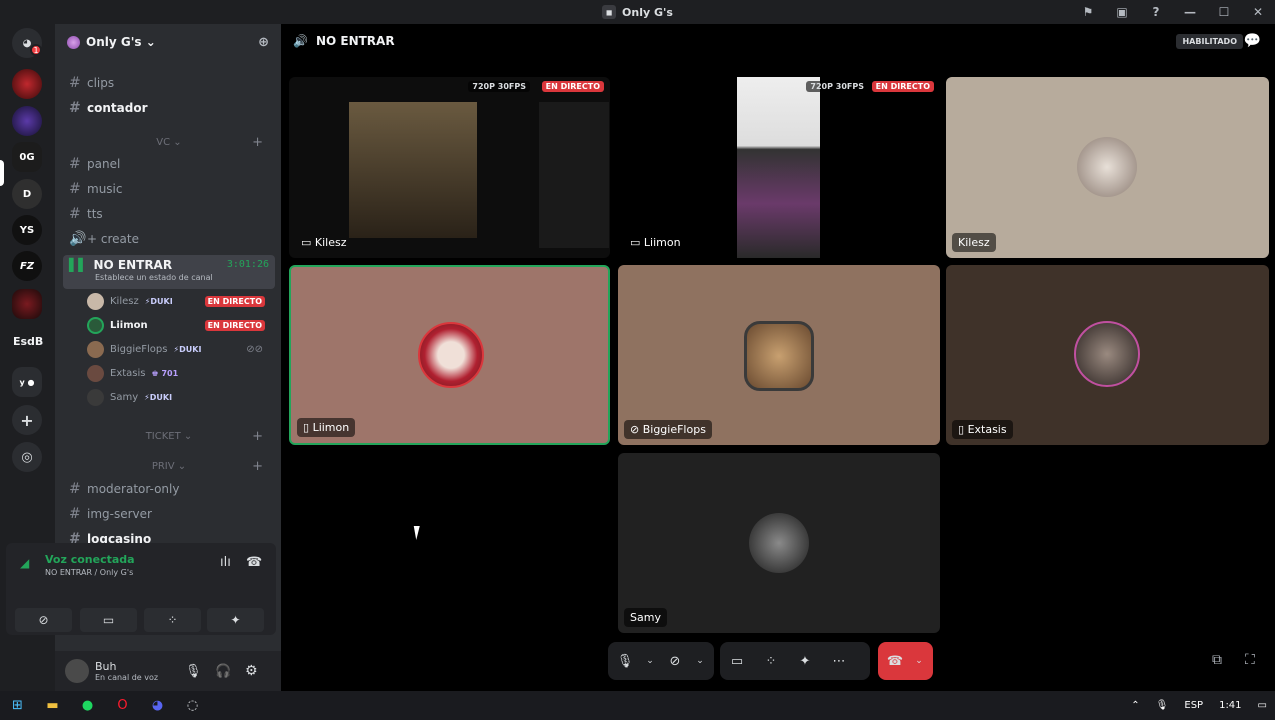 The image size is (1275, 720). Describe the element at coordinates (27, 420) in the screenshot. I see `add-server-icon: +` at that location.